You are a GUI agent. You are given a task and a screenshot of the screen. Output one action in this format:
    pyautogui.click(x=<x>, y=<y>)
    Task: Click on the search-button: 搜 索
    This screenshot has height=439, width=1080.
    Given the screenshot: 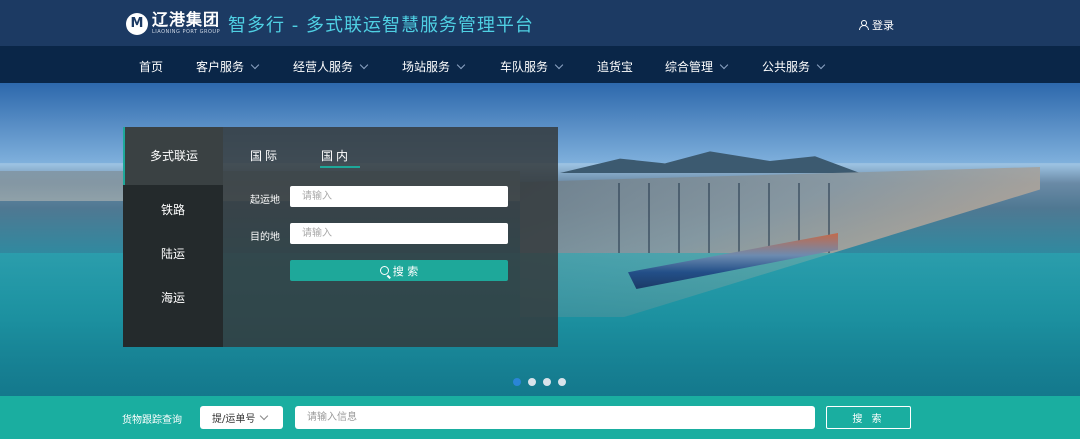 What is the action you would take?
    pyautogui.click(x=399, y=270)
    